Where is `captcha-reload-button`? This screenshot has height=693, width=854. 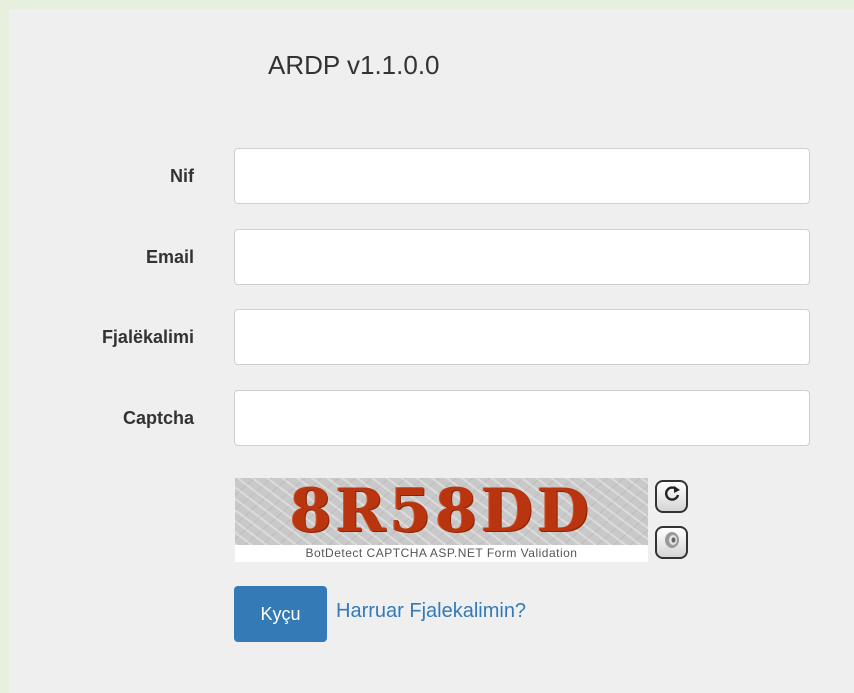
captcha-reload-button is located at coordinates (671, 496).